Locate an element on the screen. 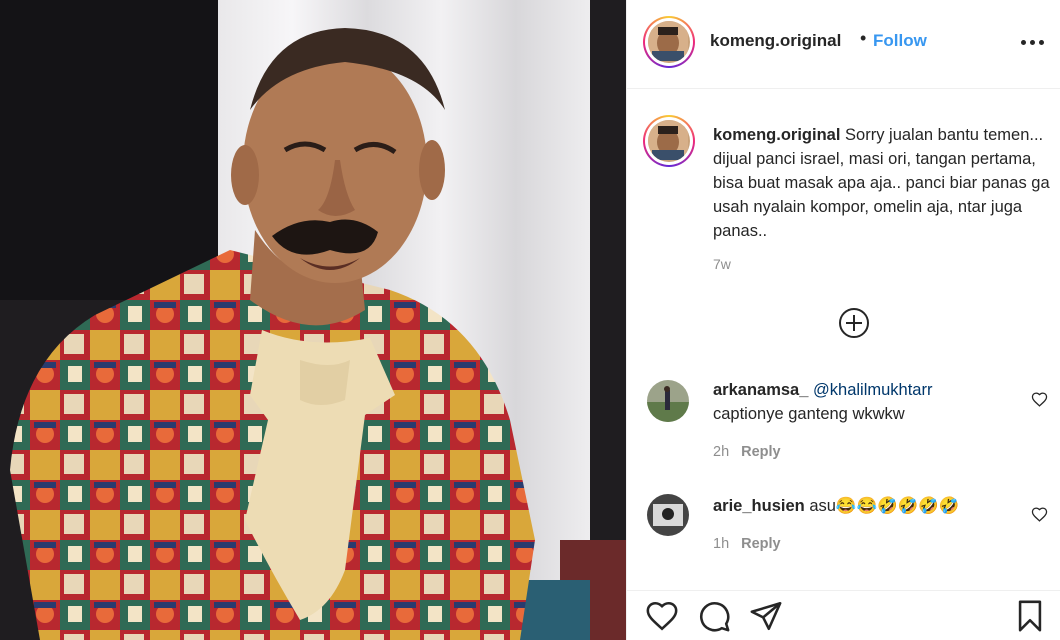 The width and height of the screenshot is (1060, 640). comment-icon is located at coordinates (714, 616).